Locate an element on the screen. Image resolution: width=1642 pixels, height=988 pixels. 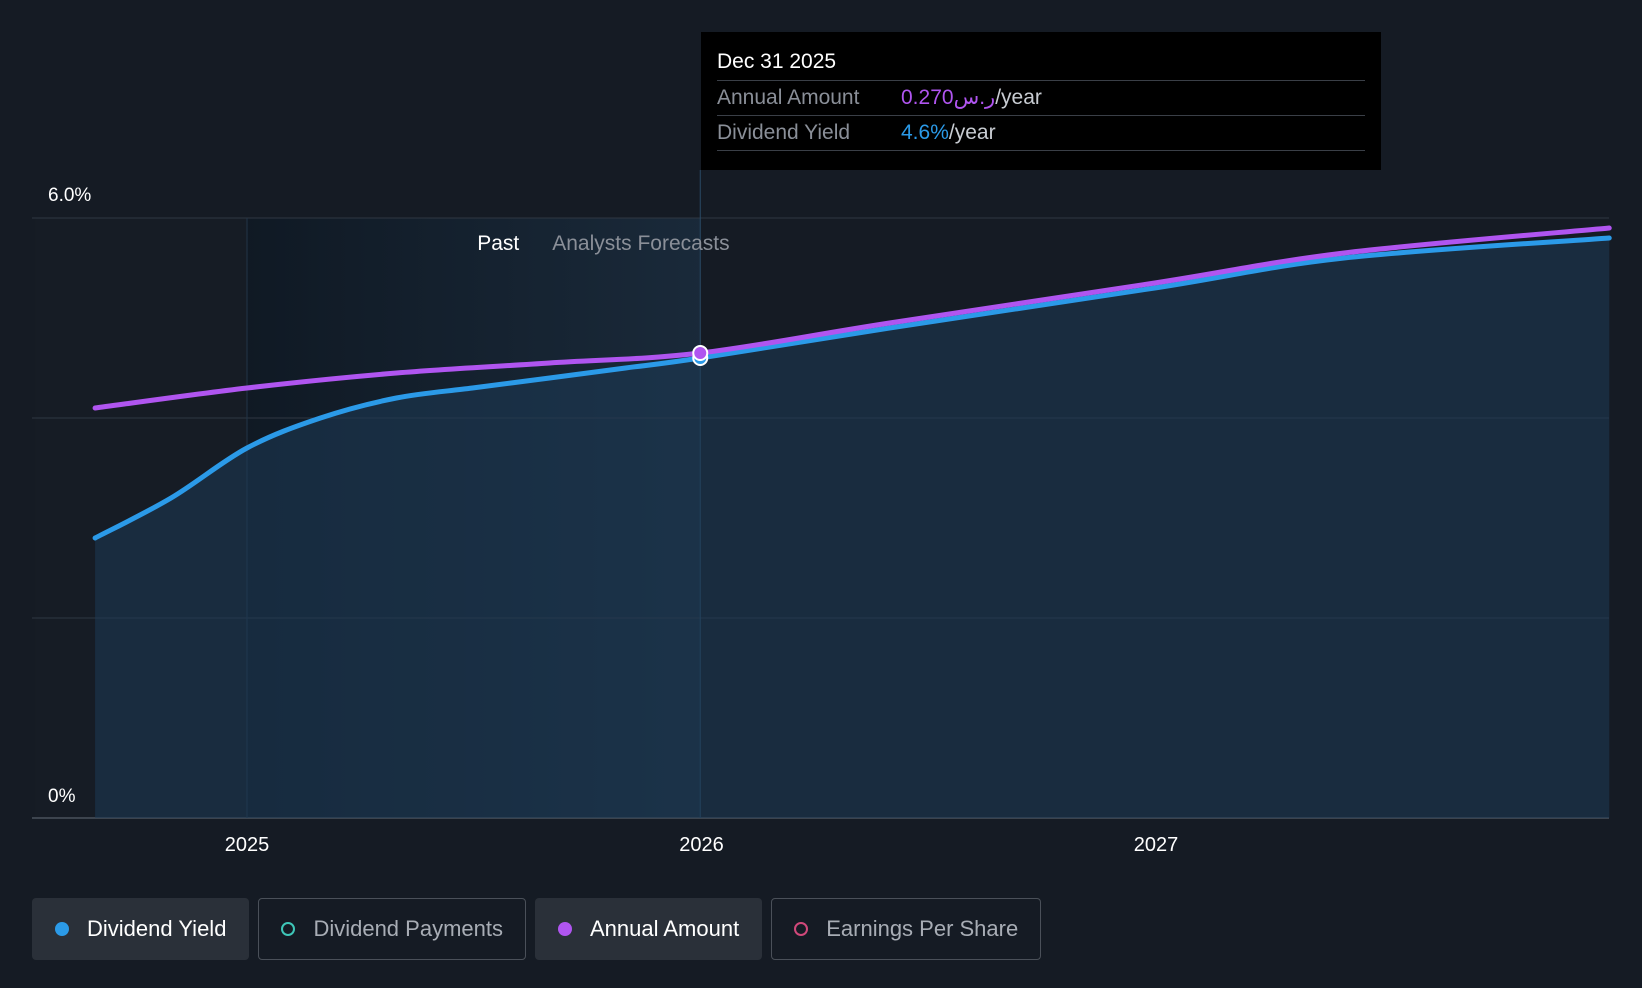
legend-label: Dividend Yield is located at coordinates (157, 928).